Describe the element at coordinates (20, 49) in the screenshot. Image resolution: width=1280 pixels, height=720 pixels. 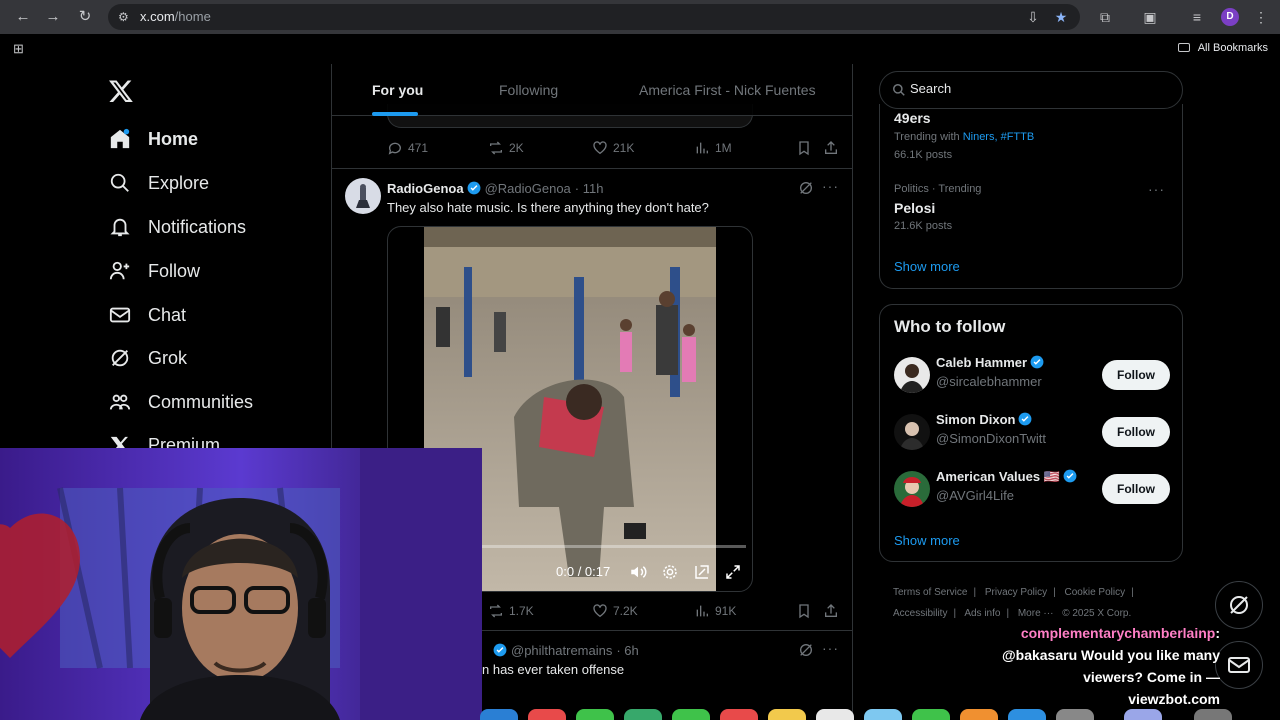
I see `apps-grid-icon: ⊞` at that location.